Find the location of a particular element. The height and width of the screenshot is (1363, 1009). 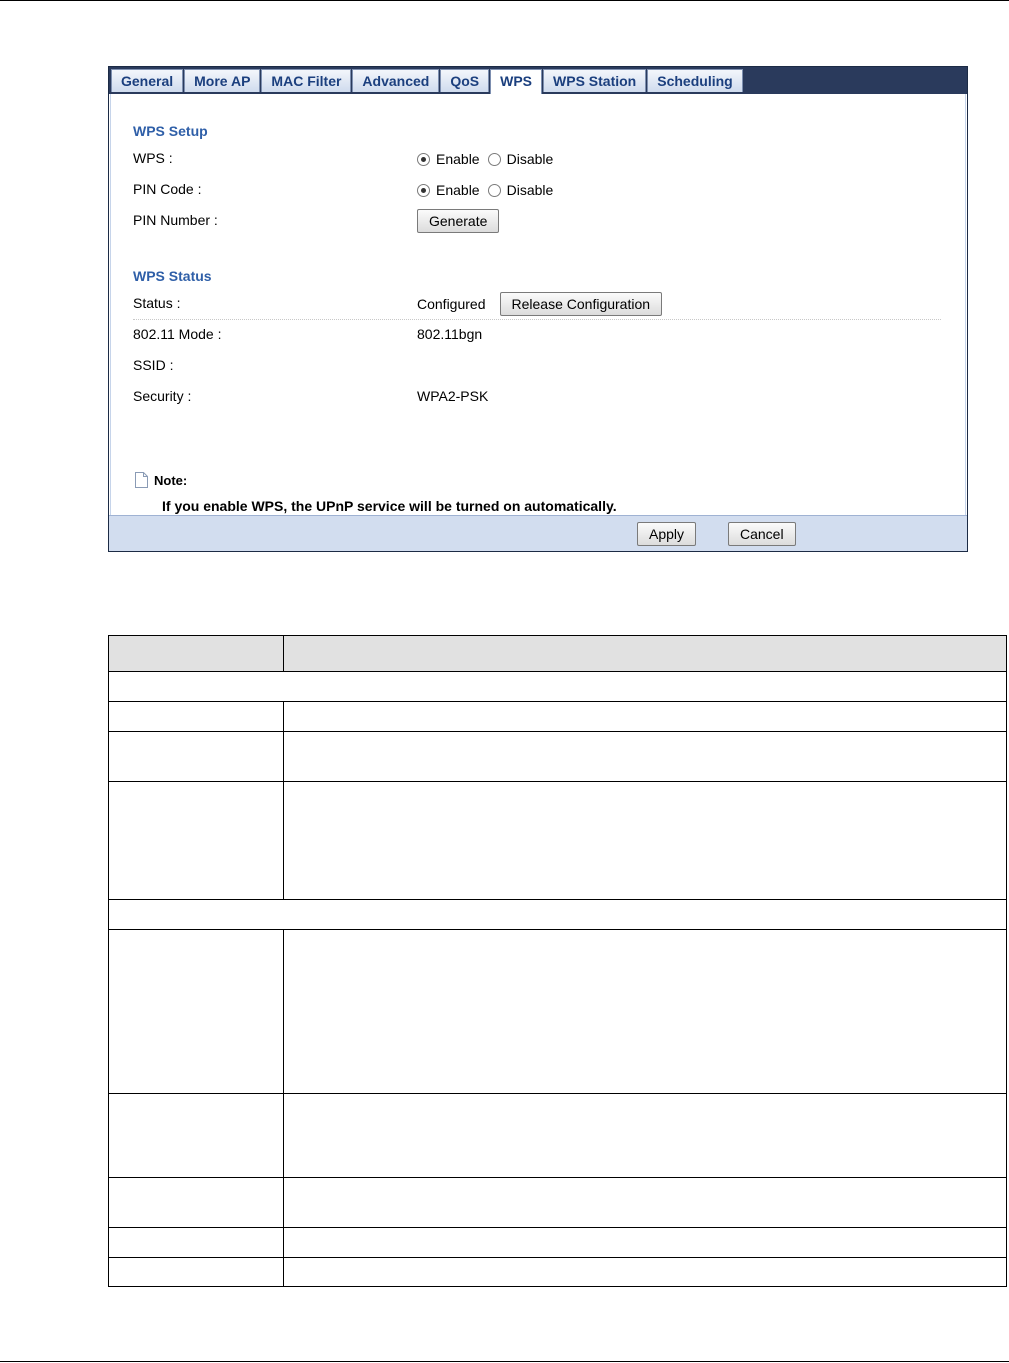

pin-code-disable-radio is located at coordinates (494, 190).